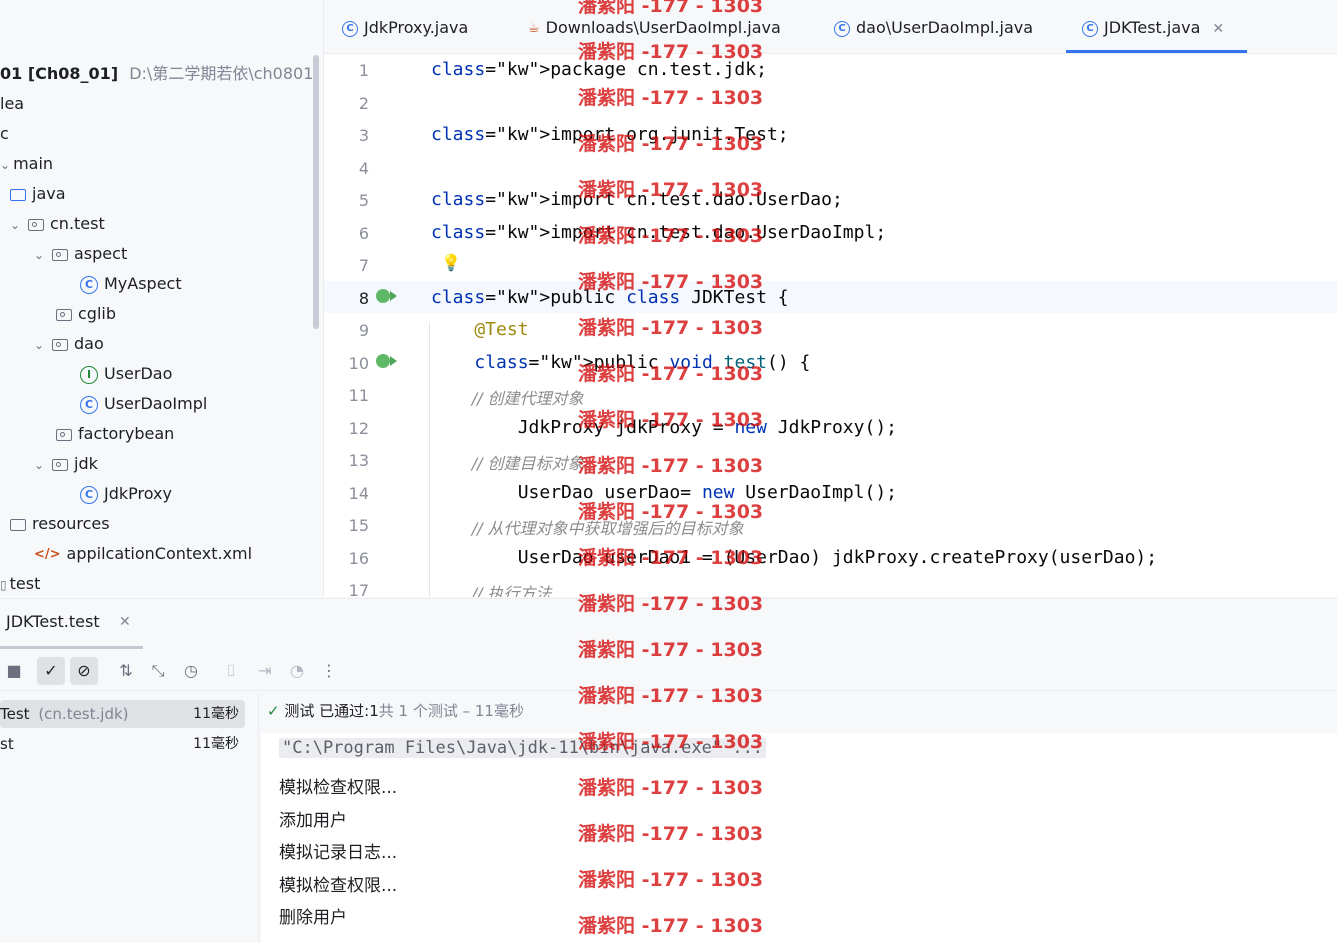 The image size is (1337, 943). Describe the element at coordinates (77, 223) in the screenshot. I see `tree-item-label: cn.test` at that location.